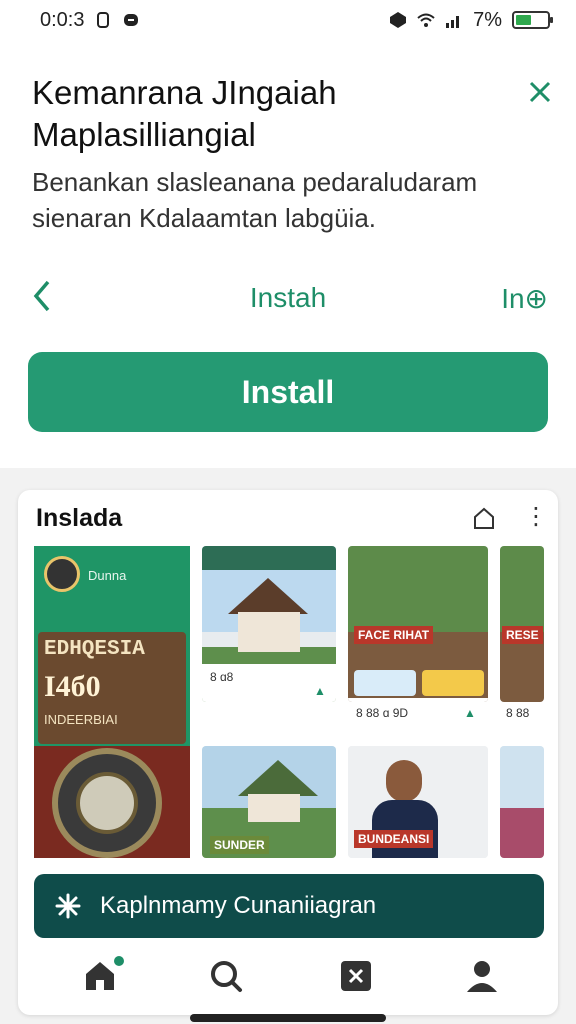  What do you see at coordinates (119, 961) in the screenshot?
I see `home-active-dot` at bounding box center [119, 961].